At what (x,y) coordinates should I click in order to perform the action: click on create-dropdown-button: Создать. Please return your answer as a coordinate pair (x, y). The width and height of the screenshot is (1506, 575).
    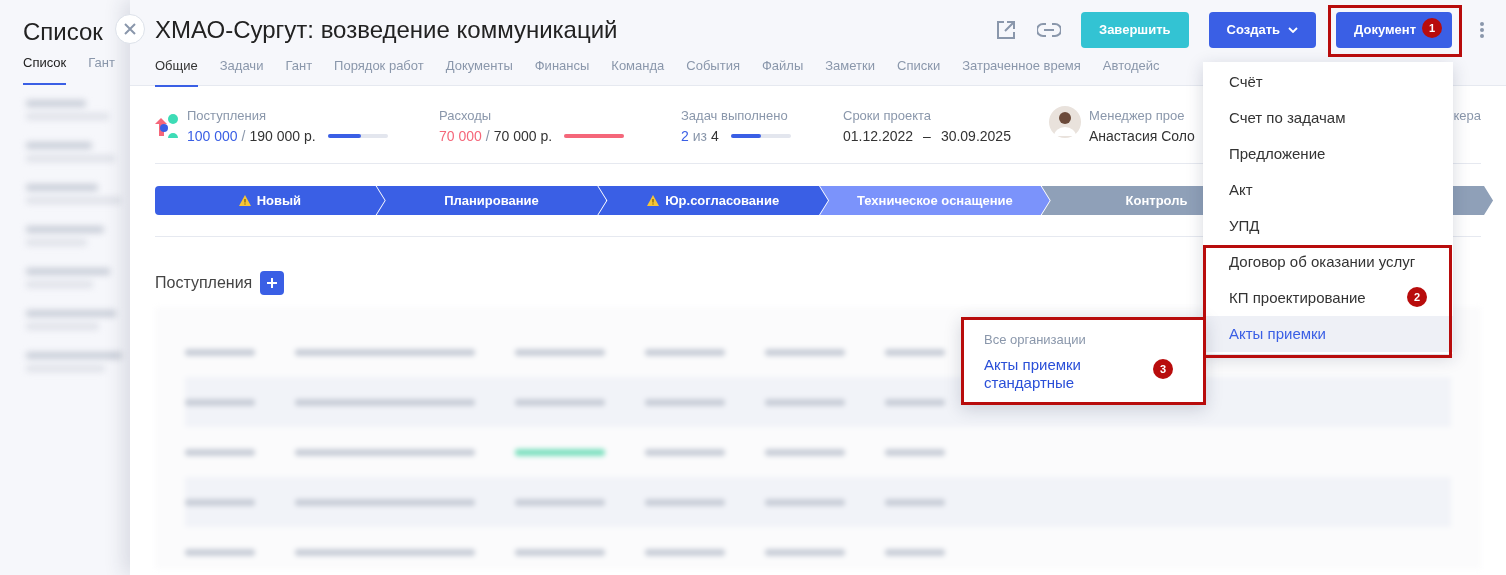
    Looking at the image, I should click on (1262, 30).